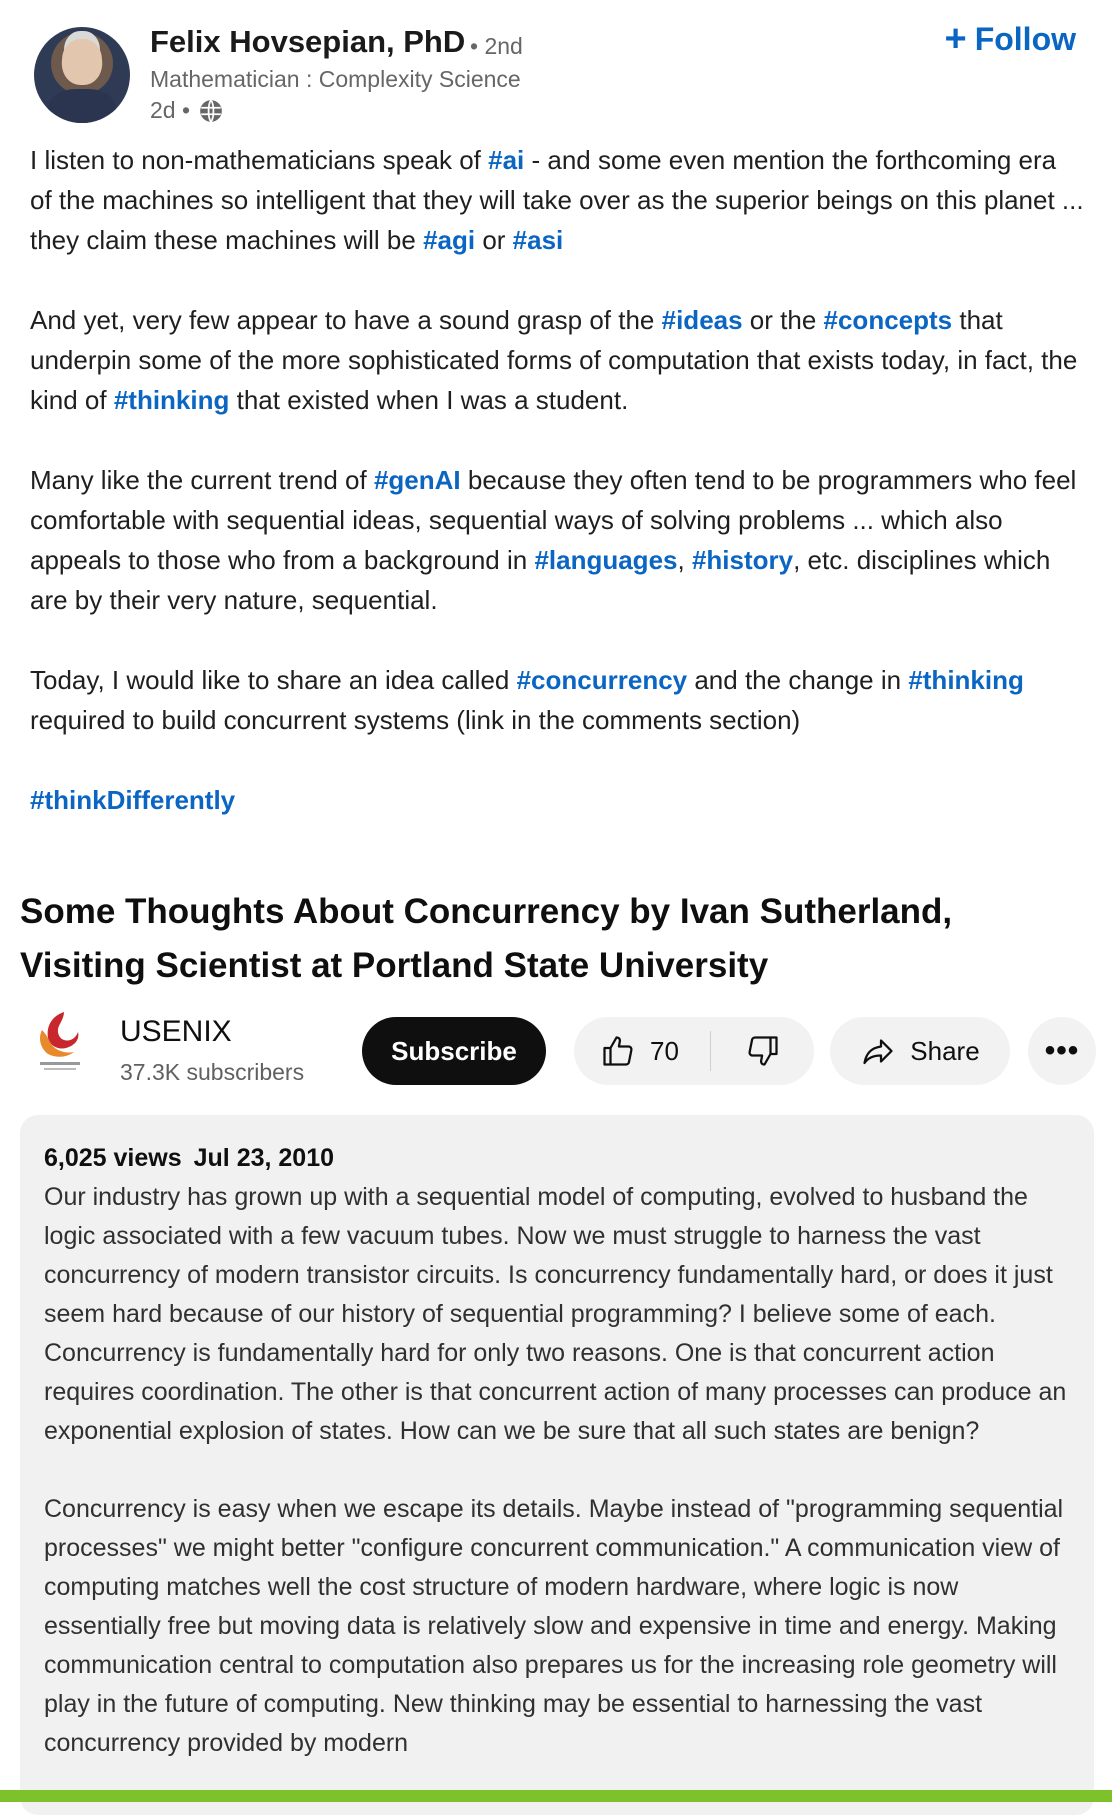  I want to click on post-text-segment: and the change in, so click(798, 680).